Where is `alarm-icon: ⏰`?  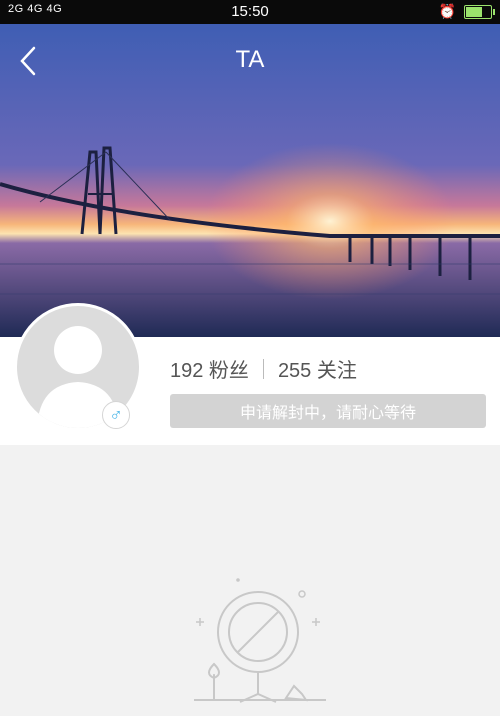 alarm-icon: ⏰ is located at coordinates (447, 11).